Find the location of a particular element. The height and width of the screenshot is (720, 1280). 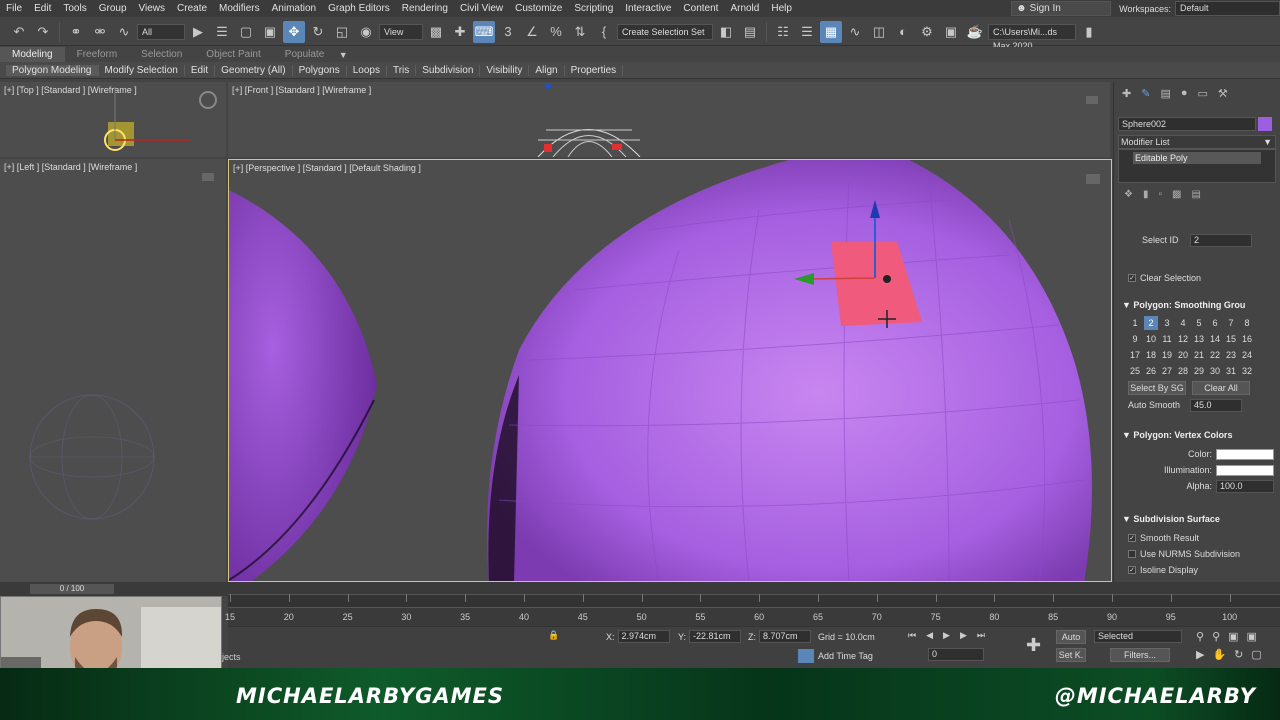

select-manipulate-icon: ✚ is located at coordinates (460, 32).